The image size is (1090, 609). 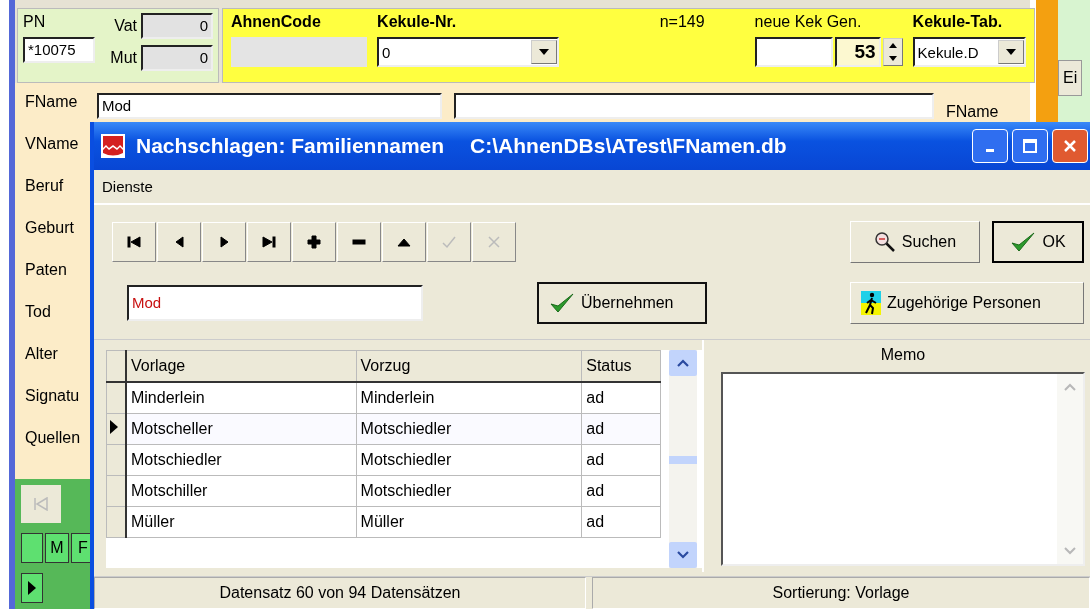 What do you see at coordinates (469, 366) in the screenshot?
I see `column-header: Vorzug` at bounding box center [469, 366].